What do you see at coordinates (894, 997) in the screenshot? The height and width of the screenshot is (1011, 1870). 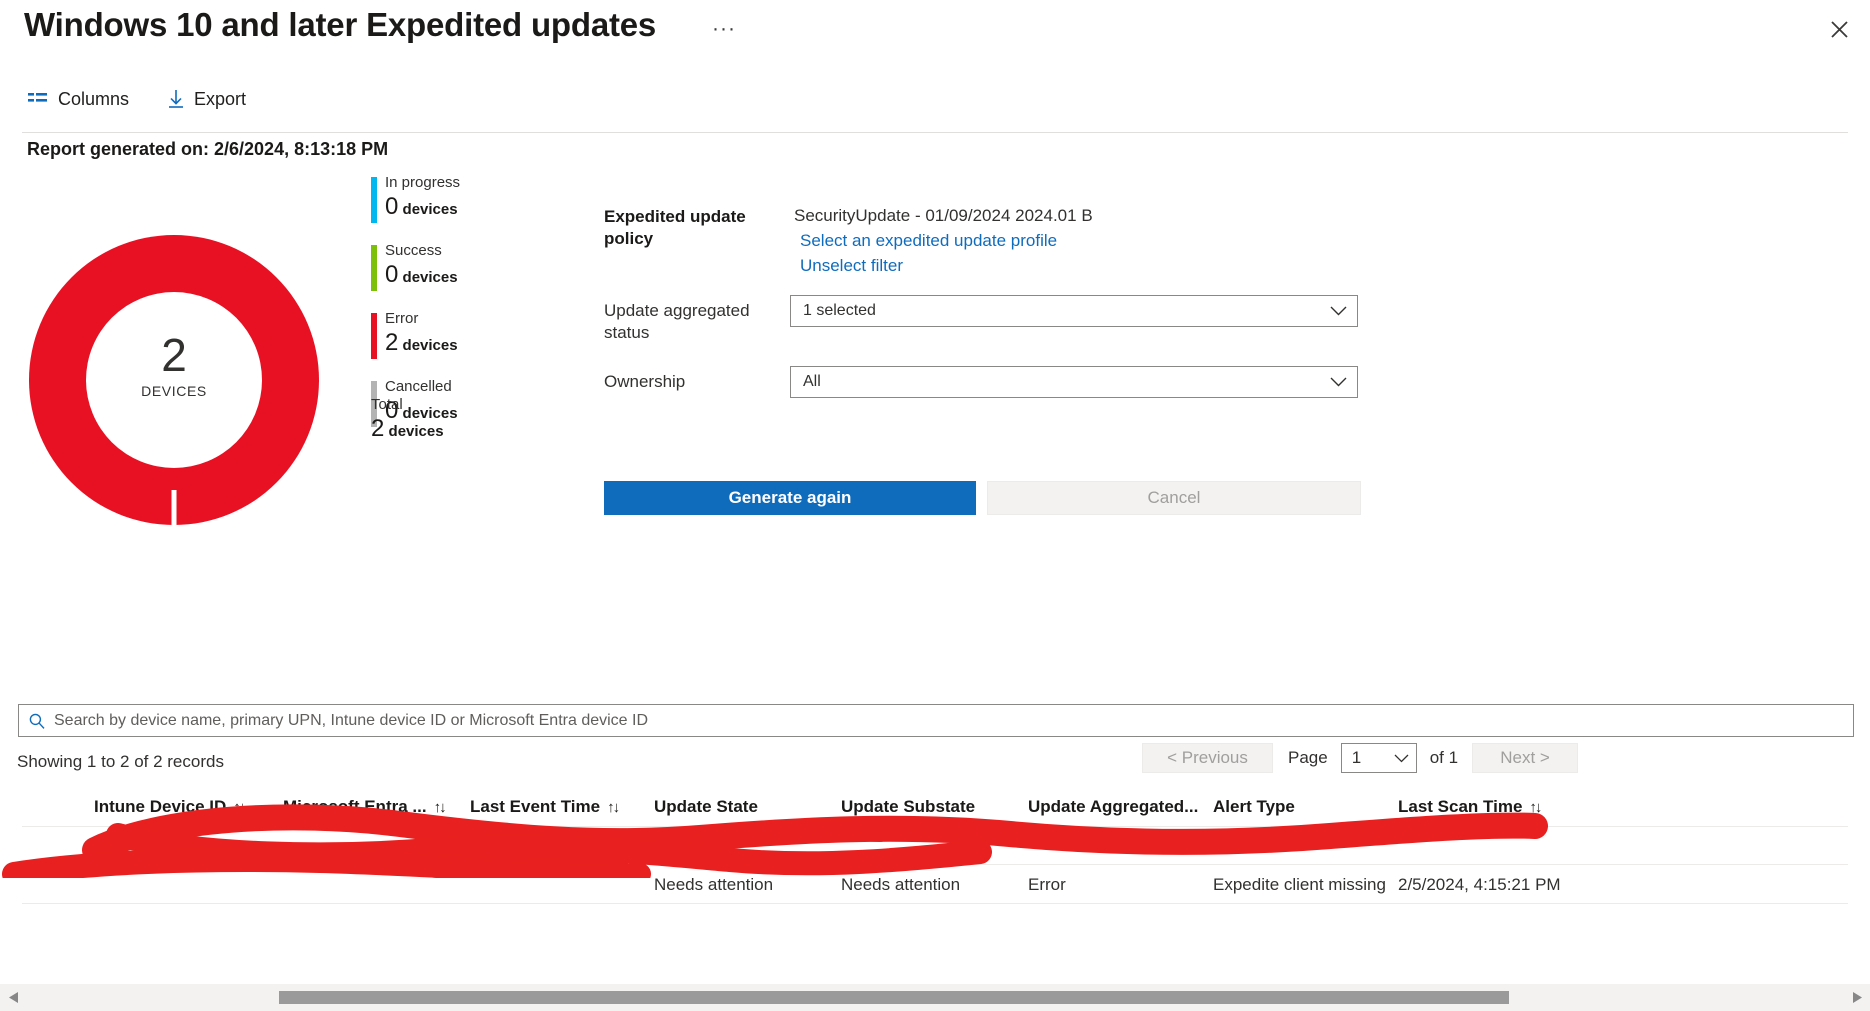 I see `scrollbar-thumb` at bounding box center [894, 997].